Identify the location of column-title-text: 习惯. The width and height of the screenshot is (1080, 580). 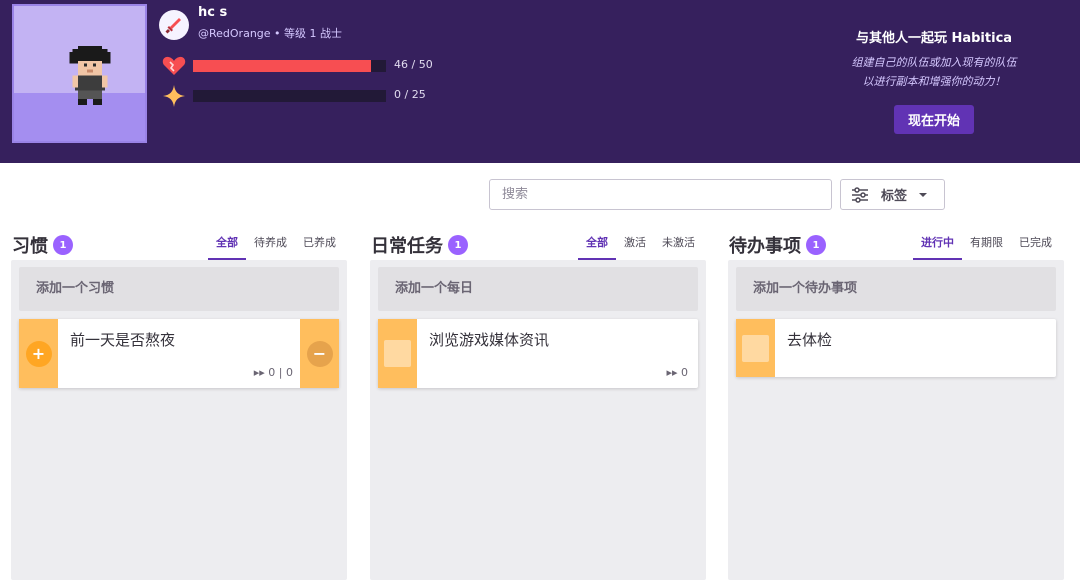
(30, 246).